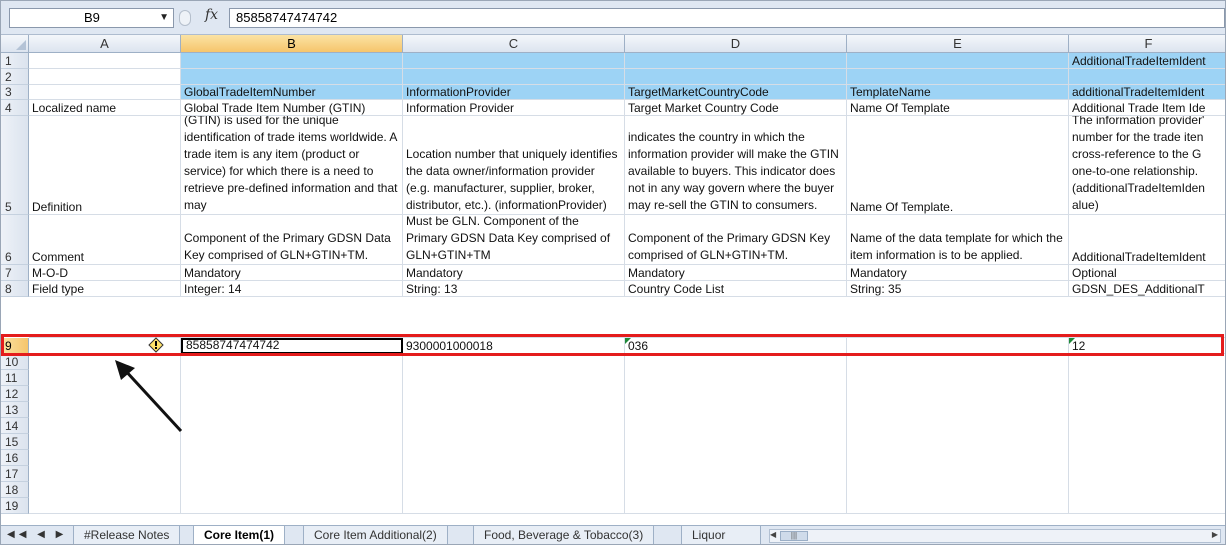 This screenshot has height=545, width=1226. Describe the element at coordinates (15, 394) in the screenshot. I see `row-header-12: 12` at that location.